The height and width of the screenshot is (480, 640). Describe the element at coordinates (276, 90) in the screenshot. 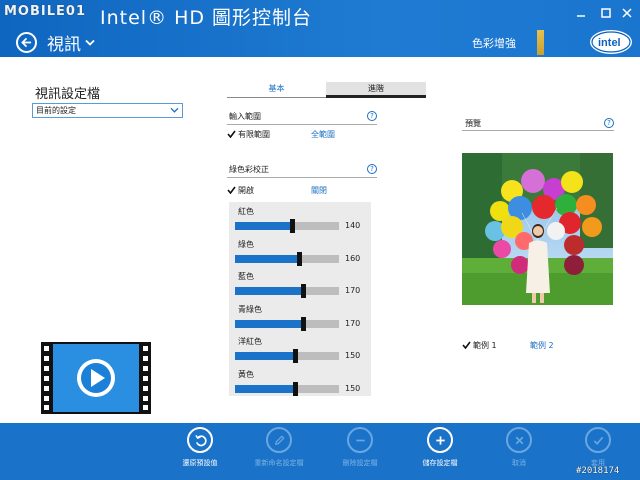

I see `tab-basic: 基本` at that location.